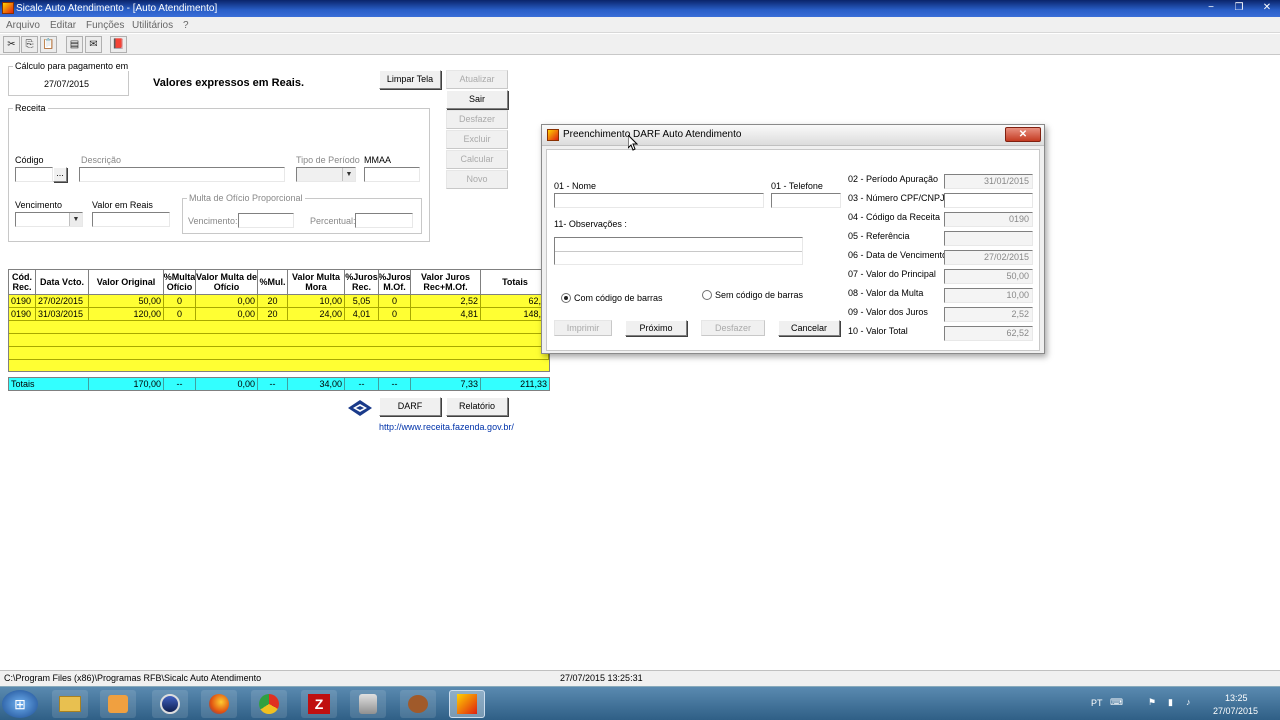 Image resolution: width=1280 pixels, height=720 pixels. Describe the element at coordinates (410, 79) in the screenshot. I see `limpar-tela-button: Limpar Tela` at that location.